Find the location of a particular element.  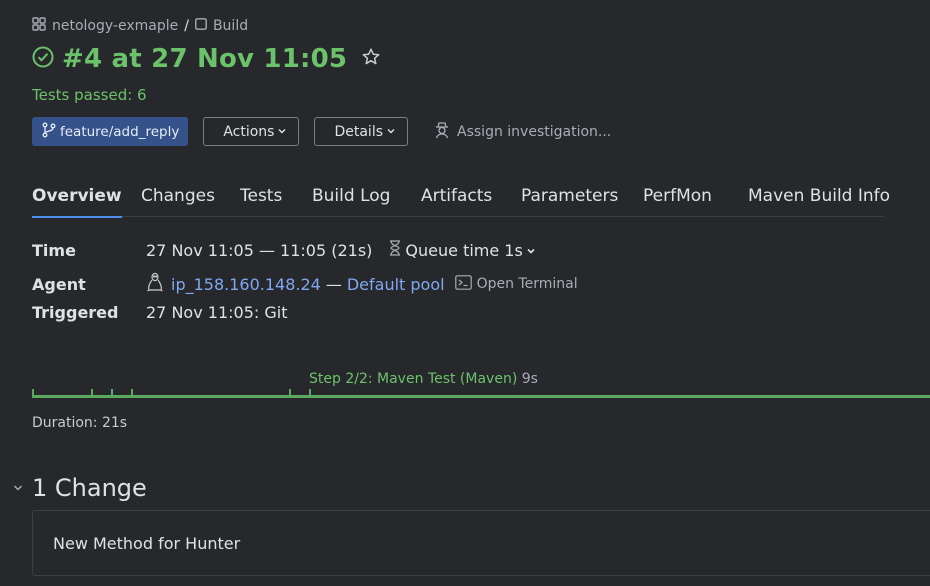

success-circle-icon is located at coordinates (43, 59).